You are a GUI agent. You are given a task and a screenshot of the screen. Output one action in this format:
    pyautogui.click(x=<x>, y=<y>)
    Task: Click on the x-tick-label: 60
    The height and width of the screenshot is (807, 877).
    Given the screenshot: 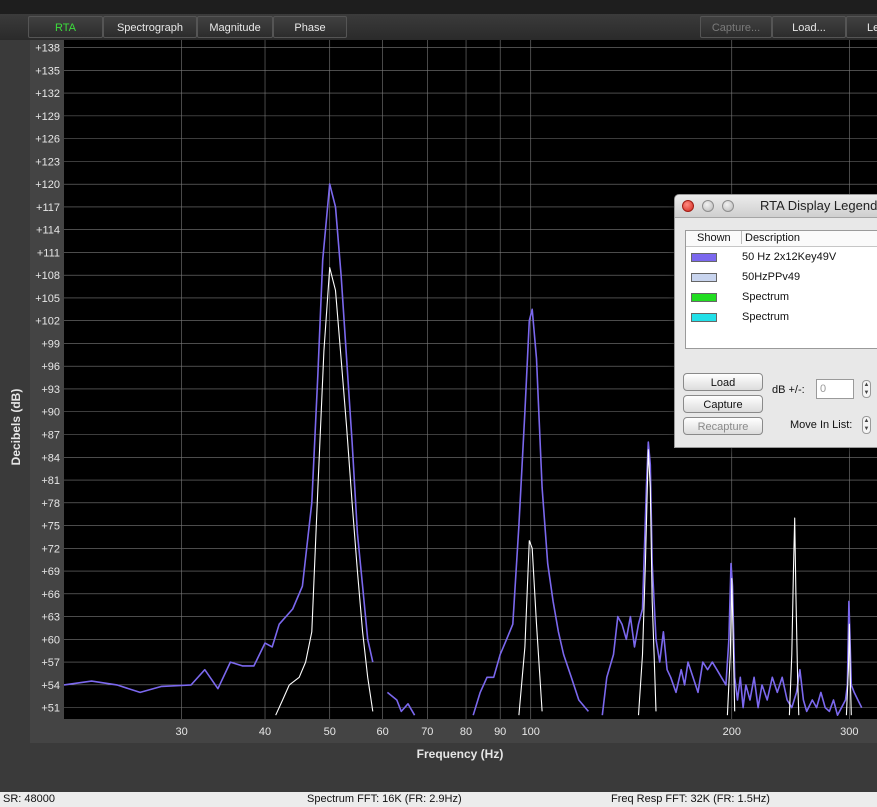 What is the action you would take?
    pyautogui.click(x=382, y=732)
    